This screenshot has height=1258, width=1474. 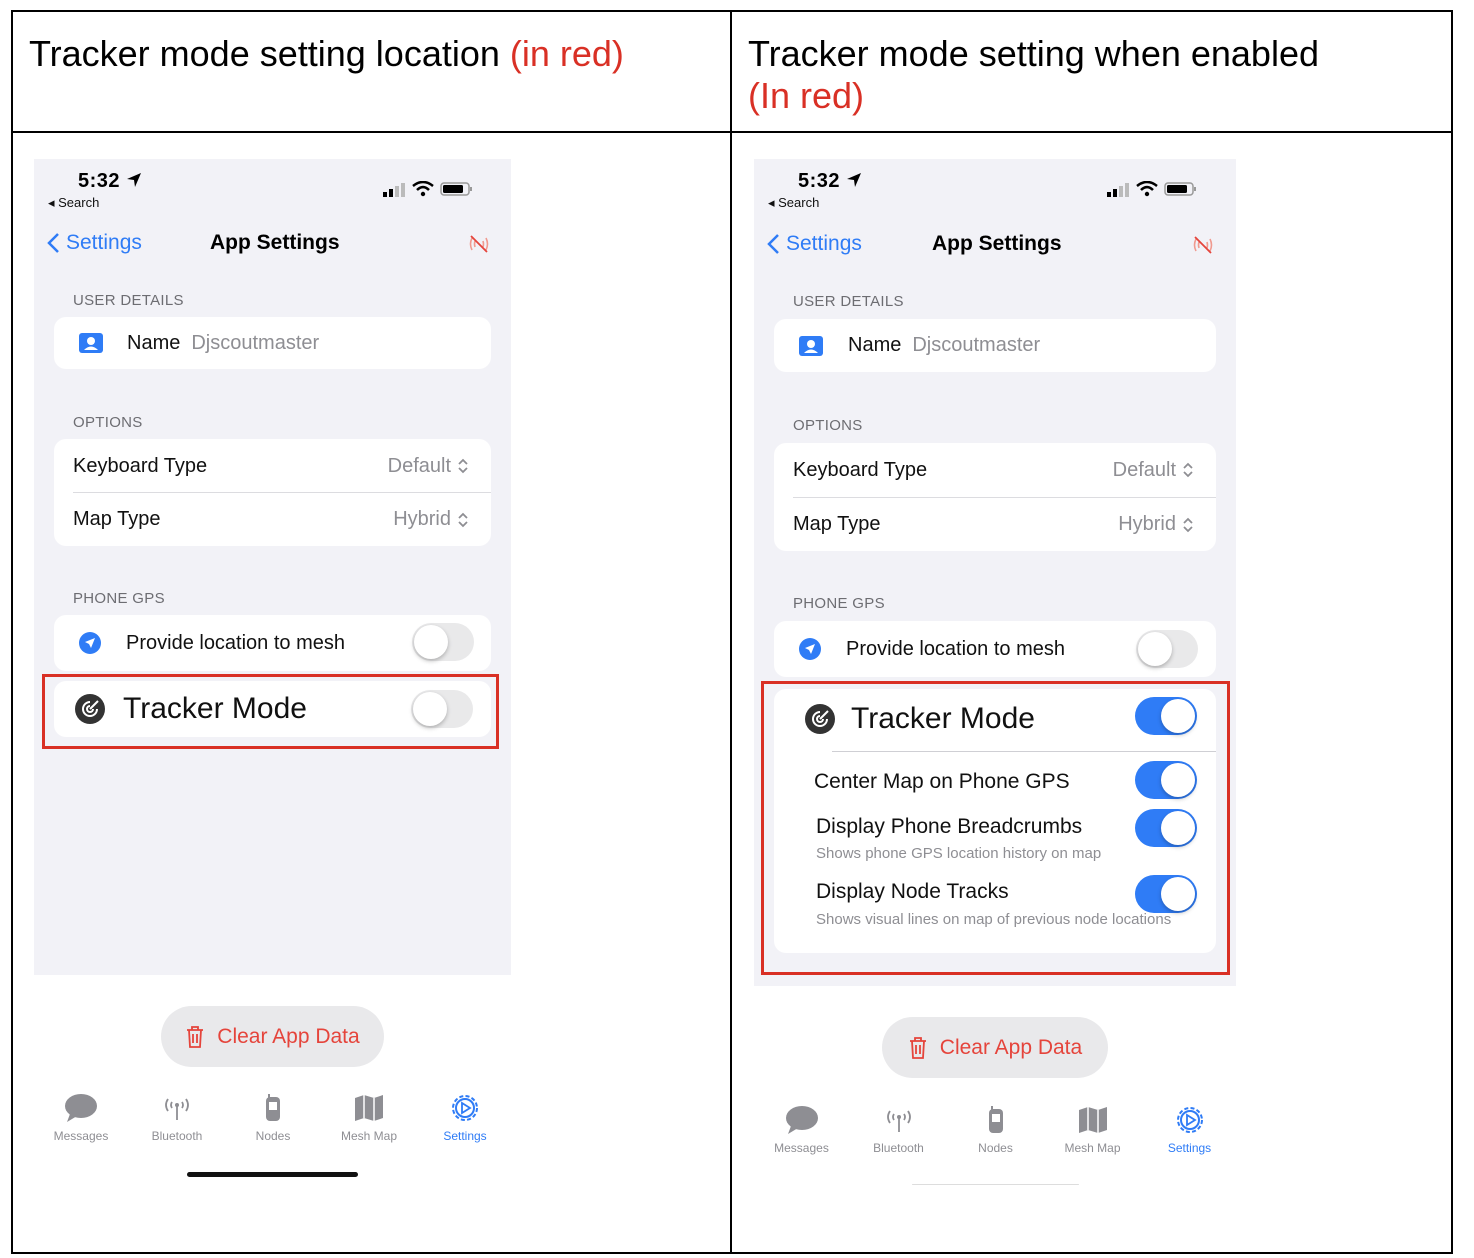 I want to click on table-column-divider, so click(x=731, y=632).